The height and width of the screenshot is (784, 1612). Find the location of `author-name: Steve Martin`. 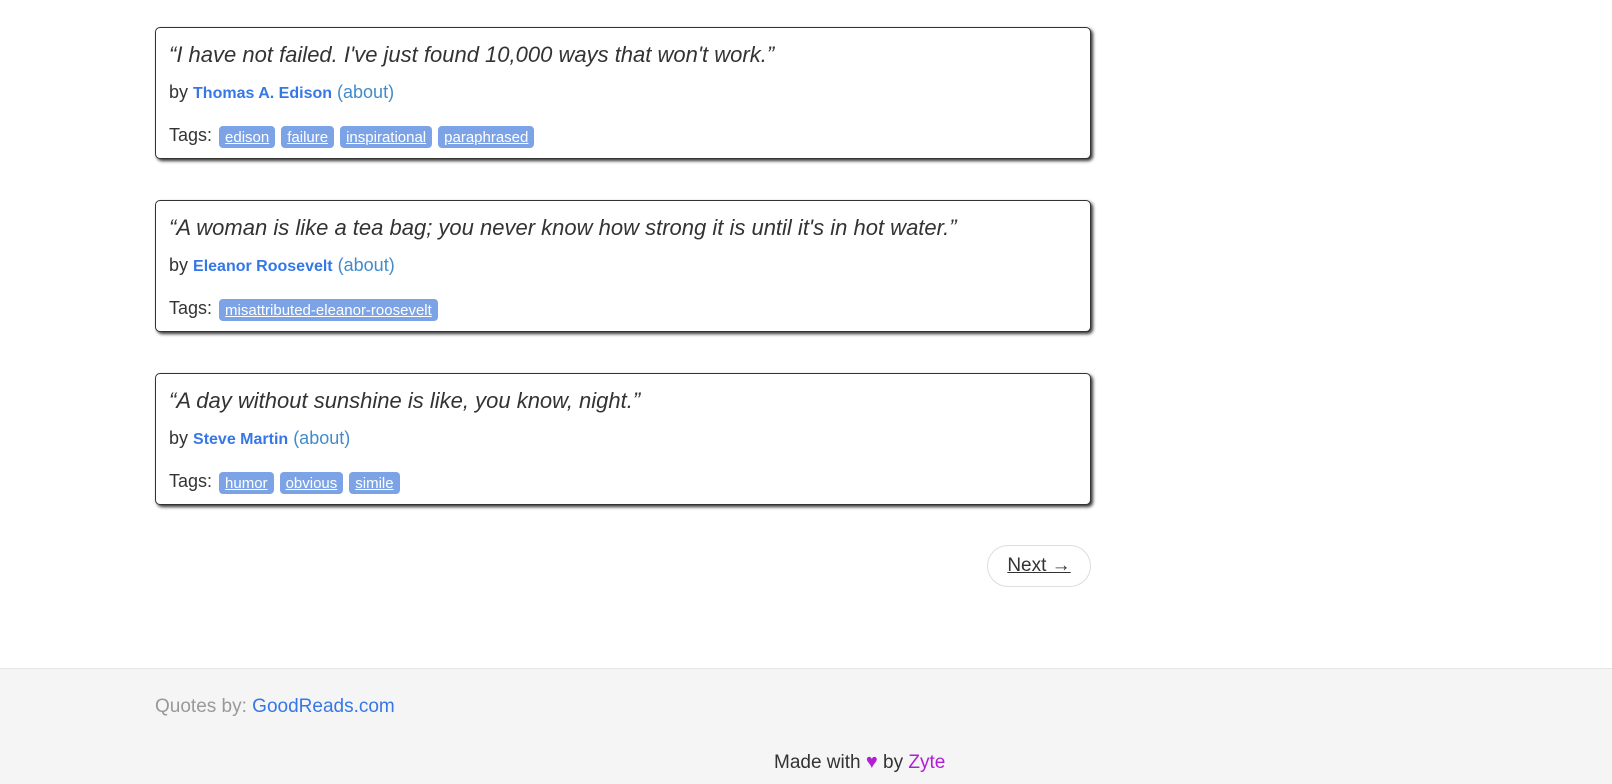

author-name: Steve Martin is located at coordinates (241, 439).